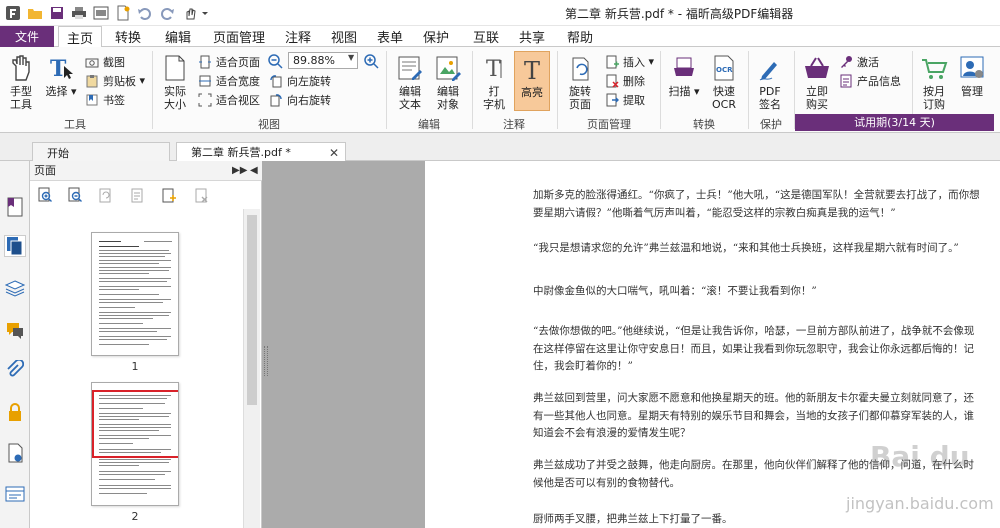 This screenshot has height=528, width=1000. Describe the element at coordinates (35, 13) in the screenshot. I see `open-folder-icon` at that location.